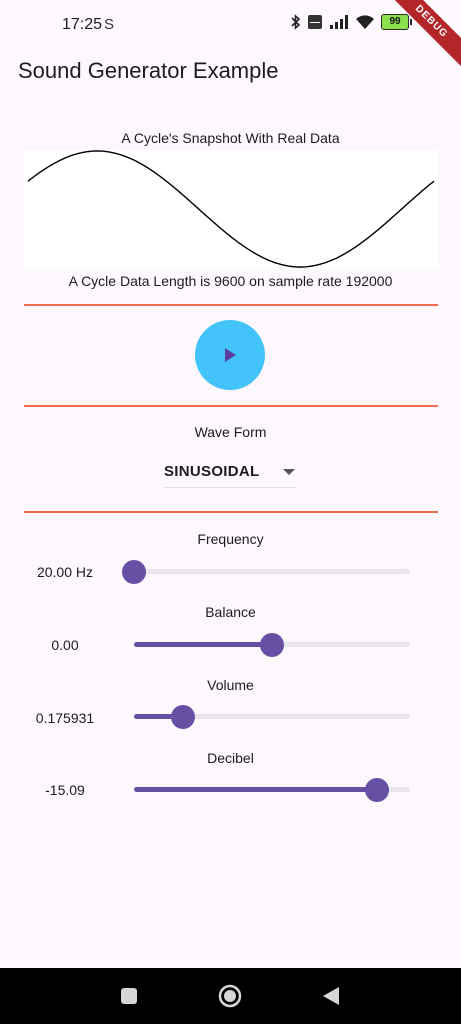 The image size is (461, 1024). I want to click on decibel-label: Decibel, so click(230, 758).